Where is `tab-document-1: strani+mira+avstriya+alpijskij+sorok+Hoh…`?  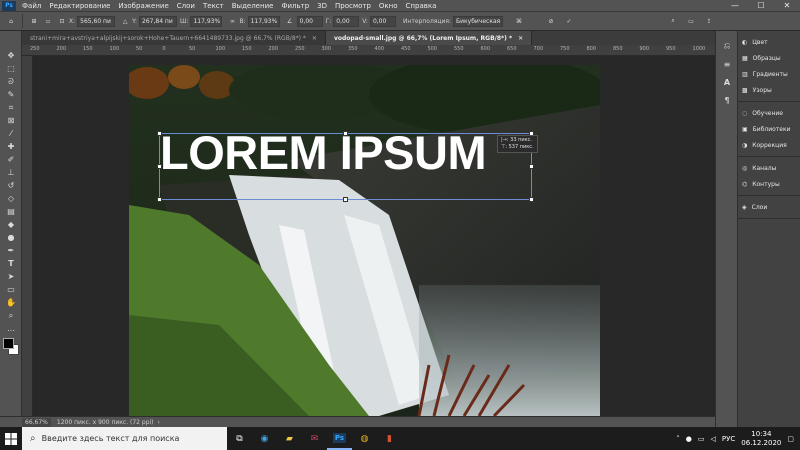 tab-document-1: strani+mira+avstriya+alpijskij+sorok+Hoh… is located at coordinates (174, 38).